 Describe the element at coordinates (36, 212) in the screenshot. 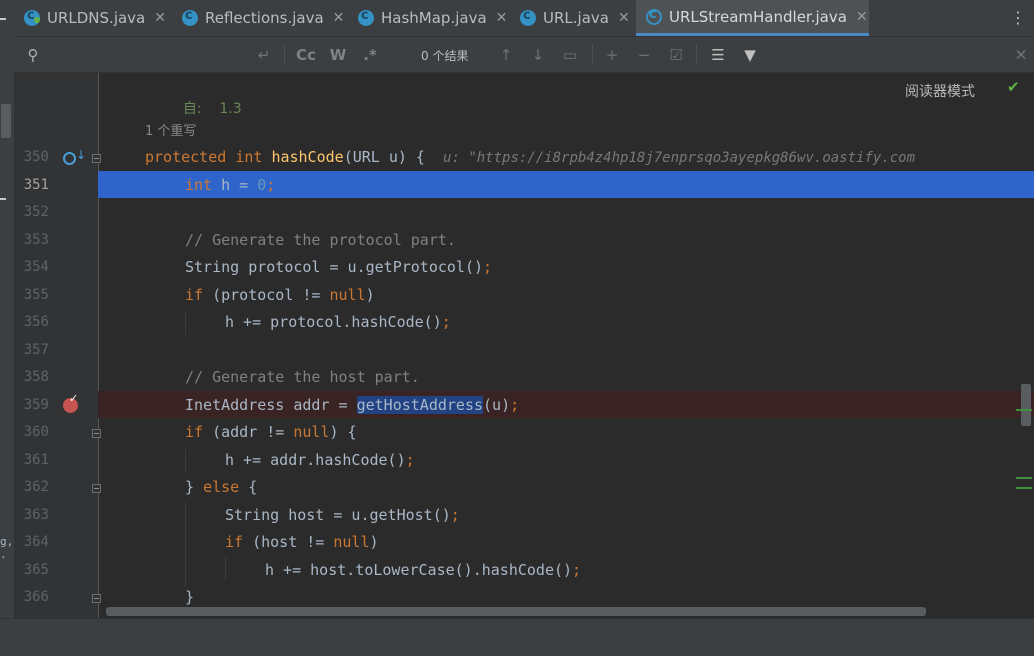

I see `line-number: 352` at that location.